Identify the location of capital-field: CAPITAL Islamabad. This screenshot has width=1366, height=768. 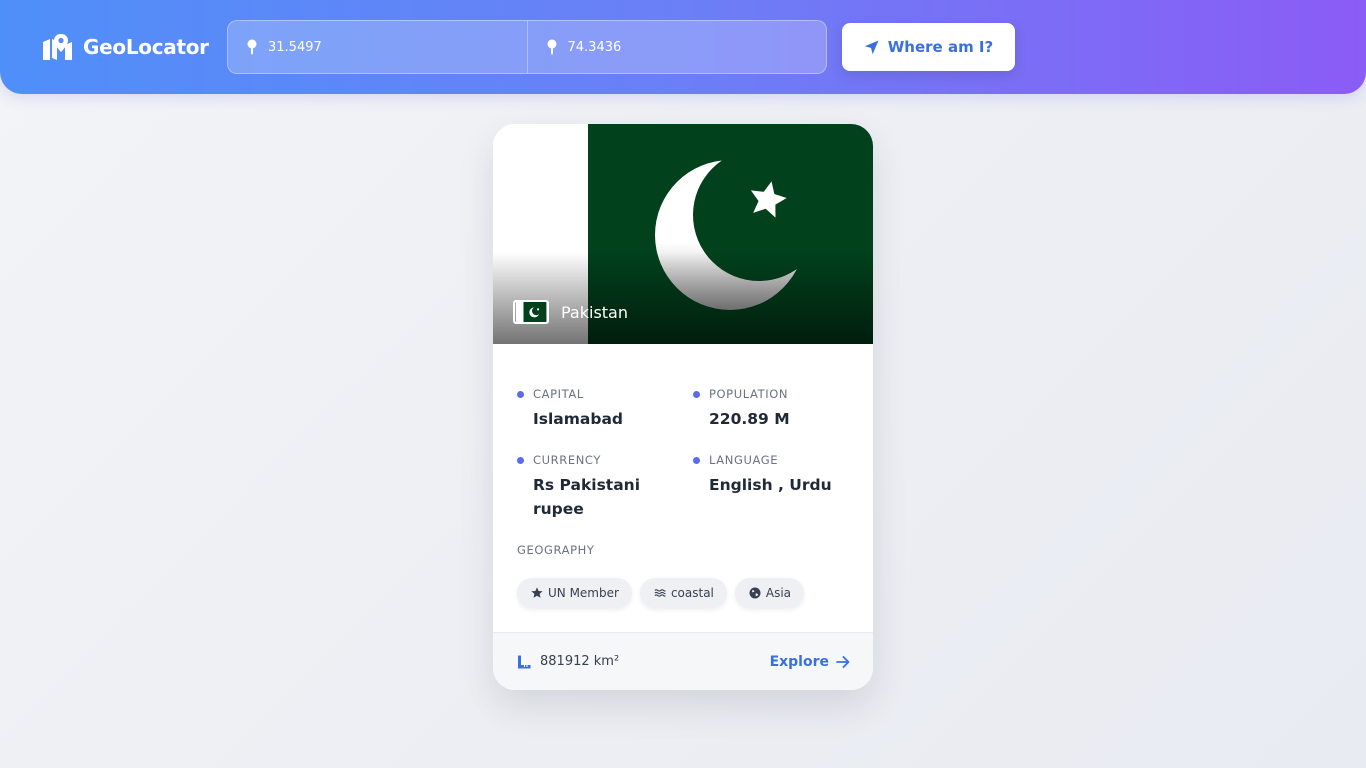
(605, 409).